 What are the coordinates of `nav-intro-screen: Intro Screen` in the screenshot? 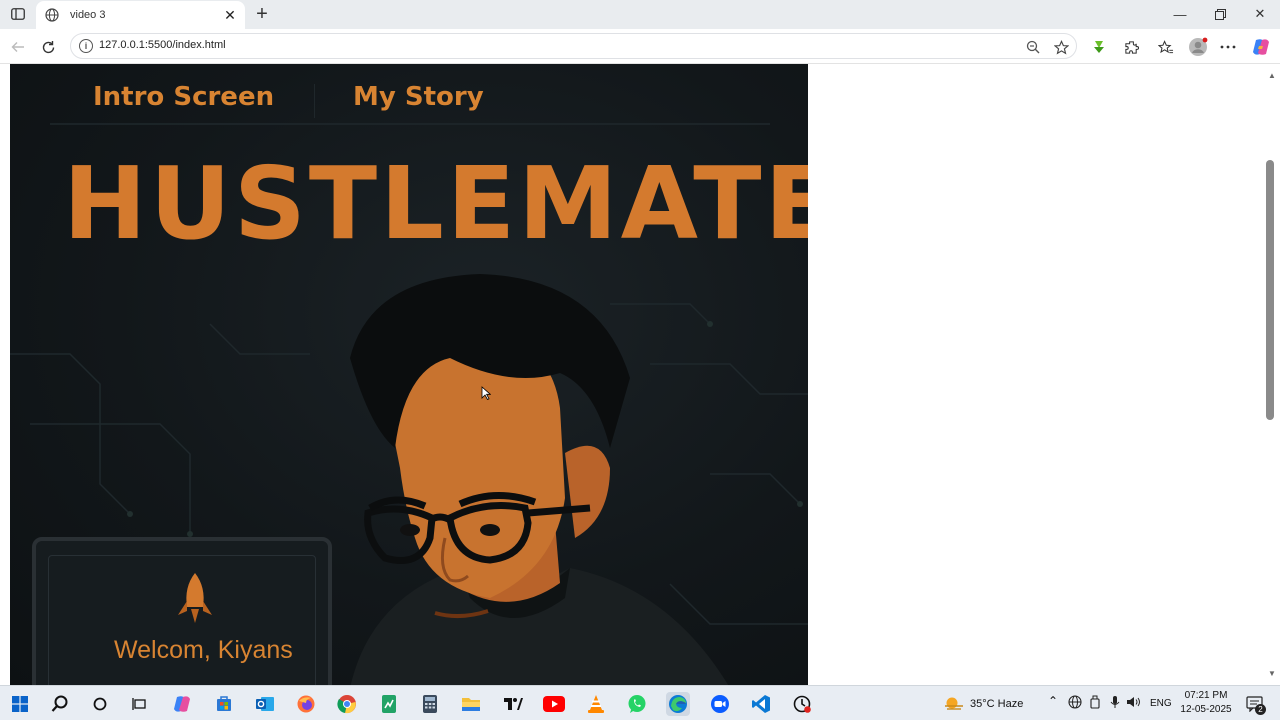 It's located at (183, 97).